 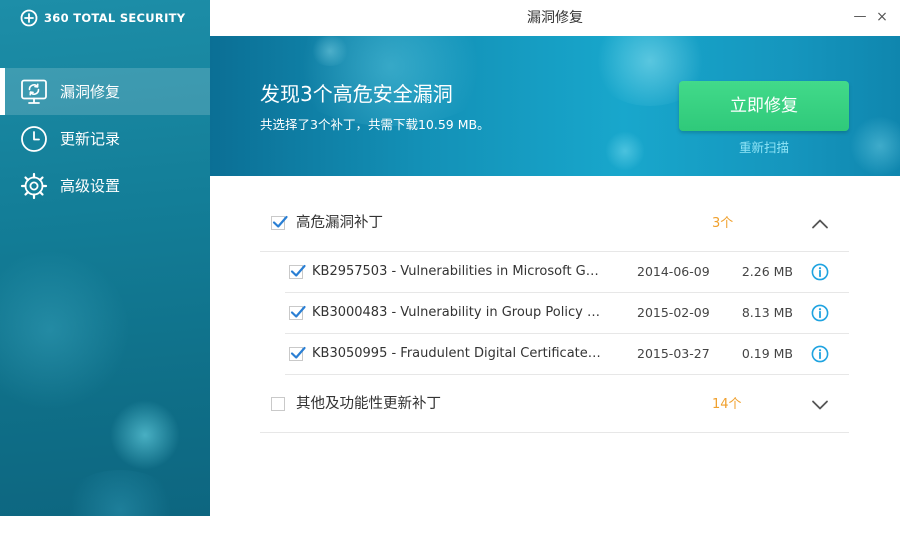 I want to click on rescan-link: 重新扫描, so click(x=764, y=146).